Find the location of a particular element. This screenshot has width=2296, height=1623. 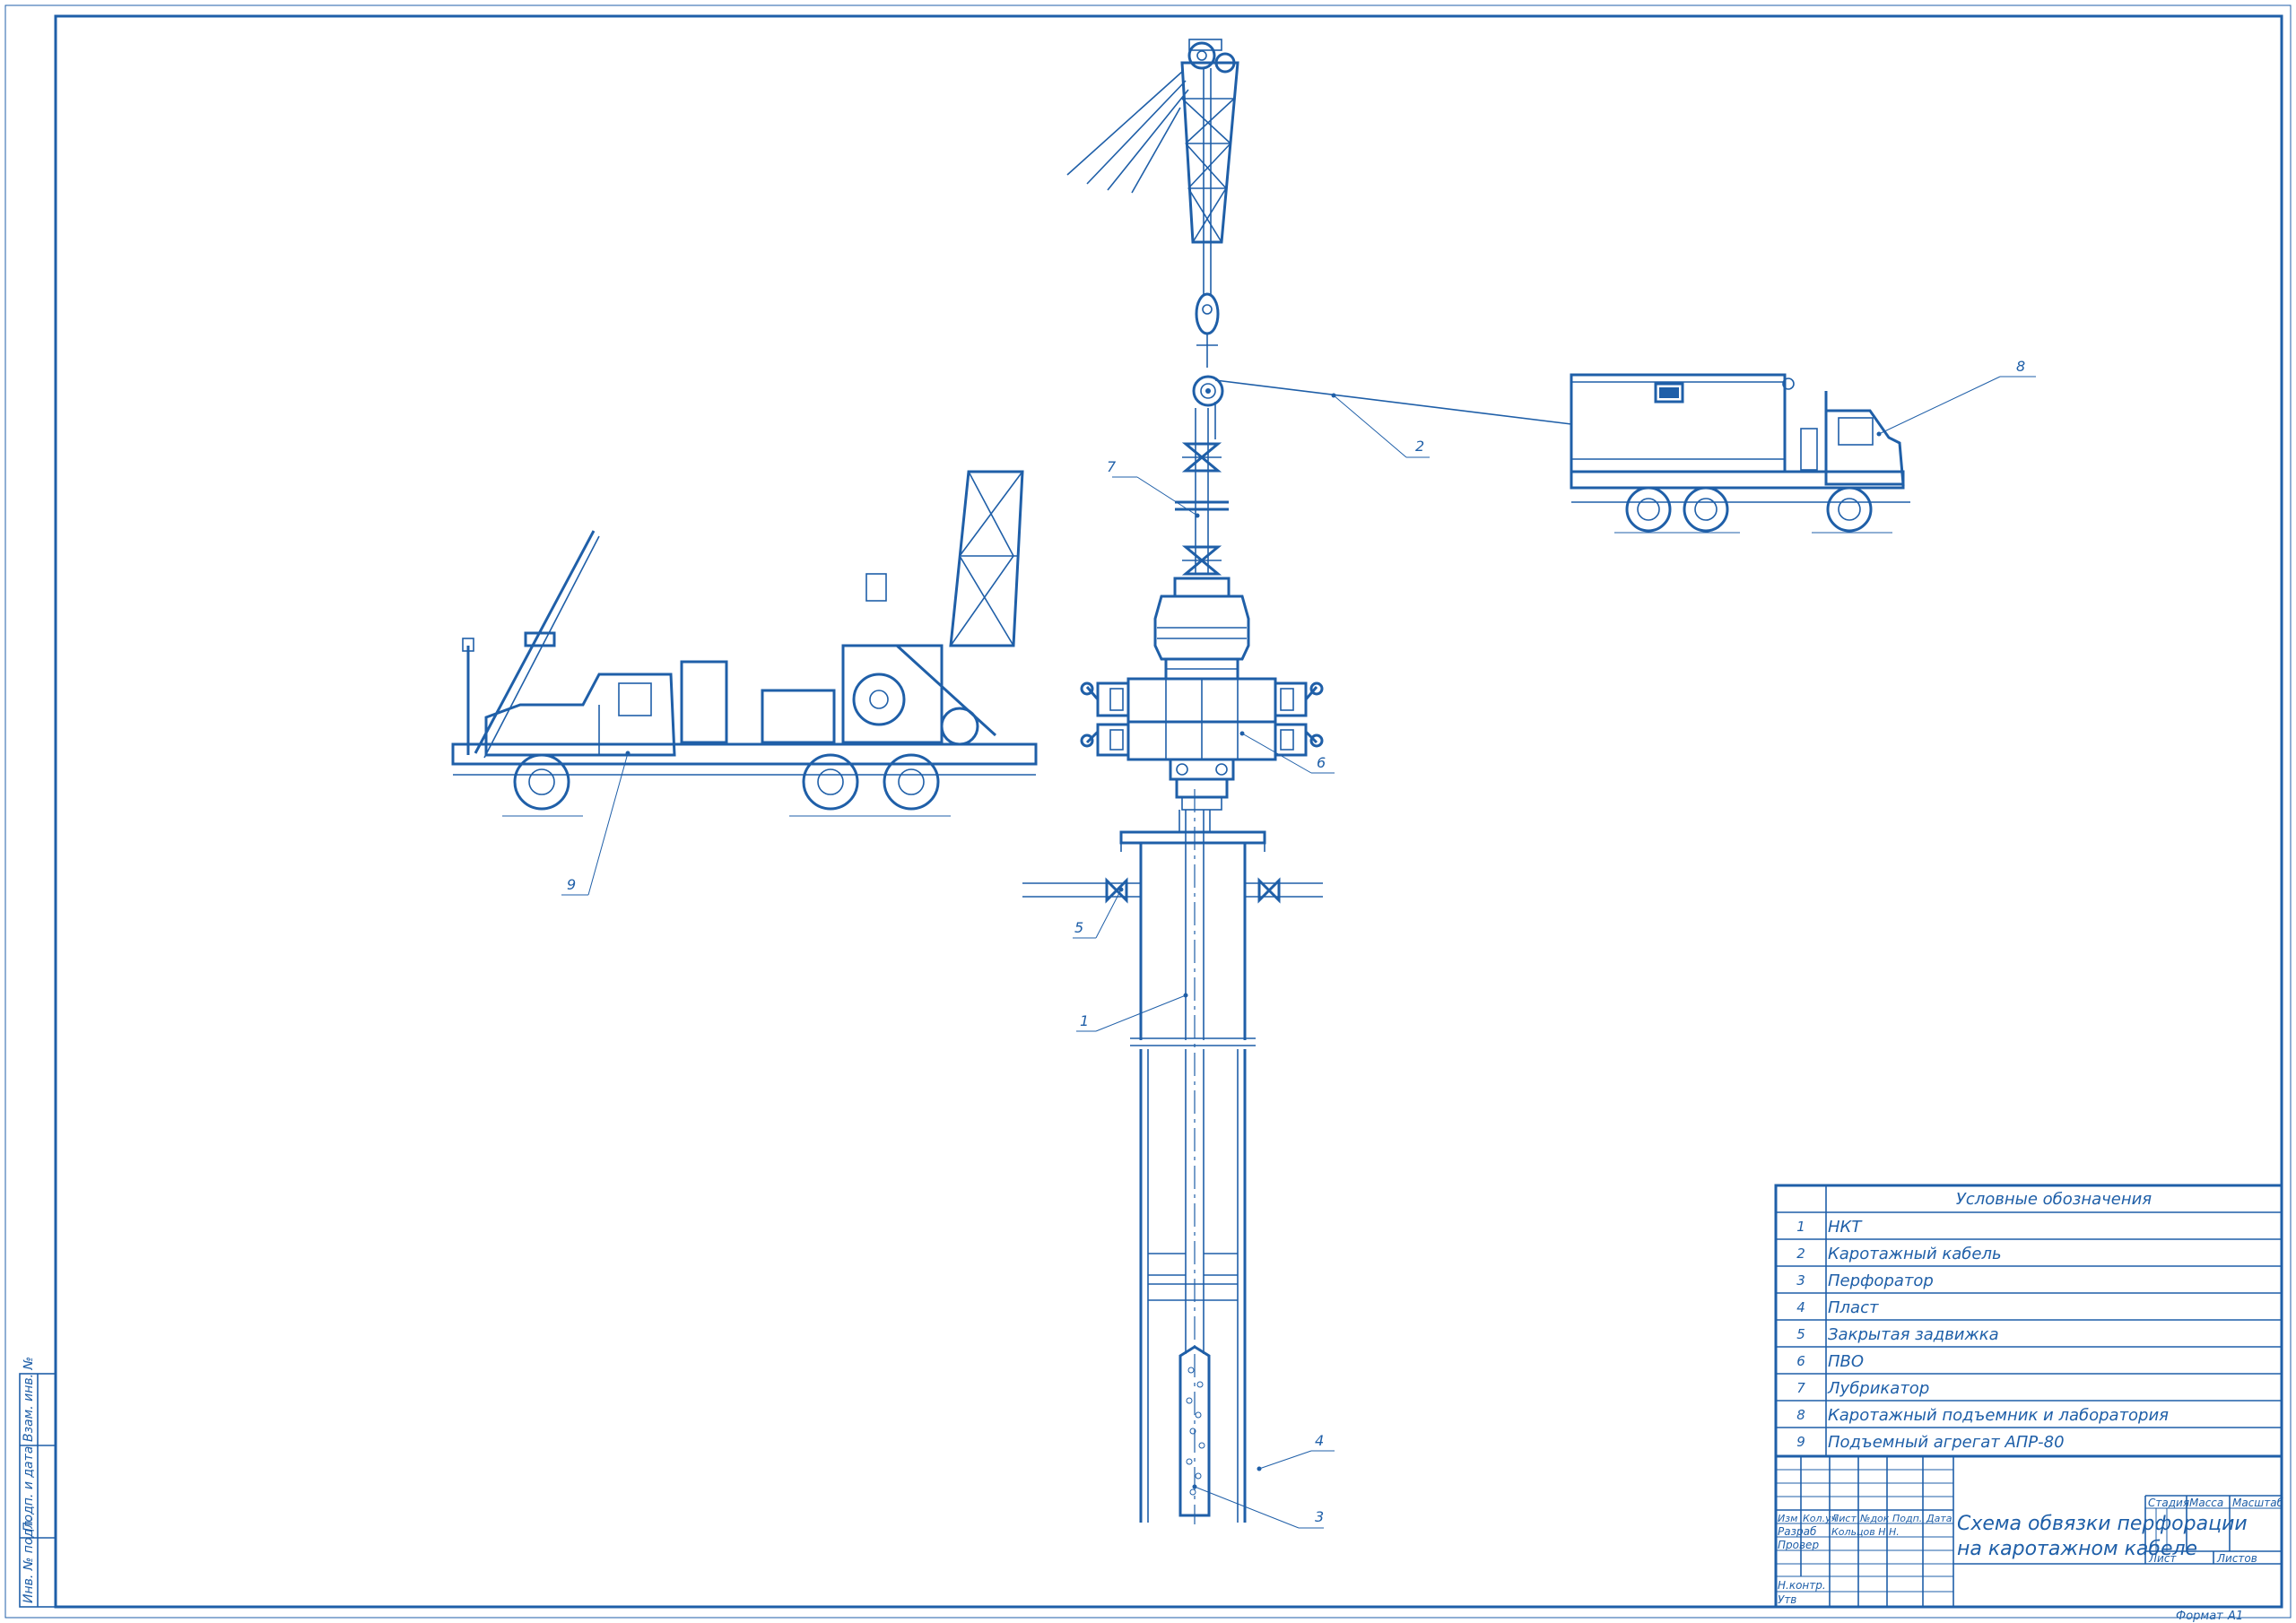

legend-num-9: 9 is located at coordinates (1800, 1442).